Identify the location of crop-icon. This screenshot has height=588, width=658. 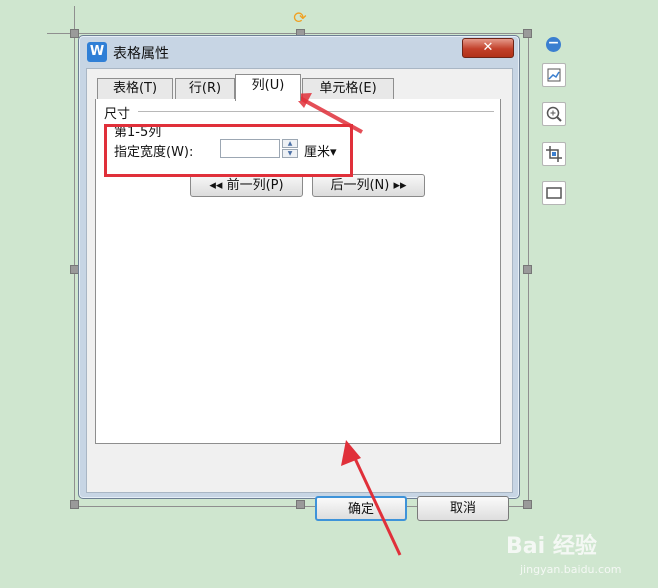
(554, 154).